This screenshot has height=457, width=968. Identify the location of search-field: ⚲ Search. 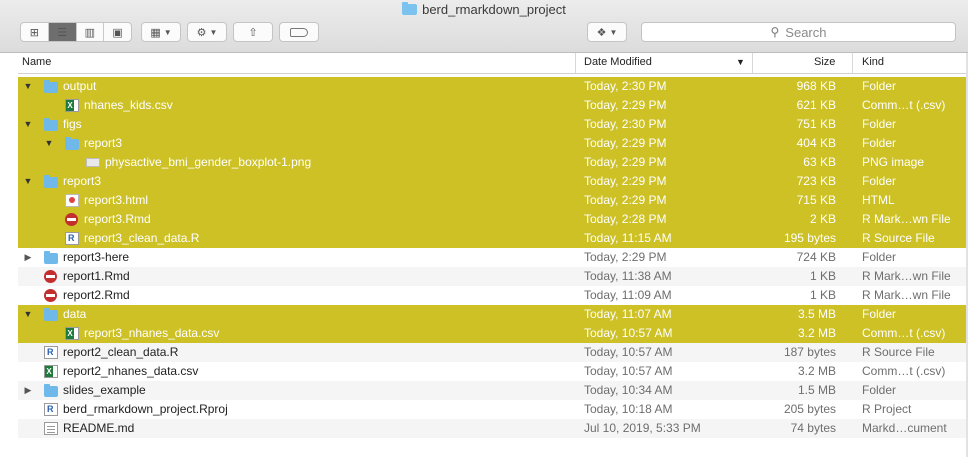
(798, 32).